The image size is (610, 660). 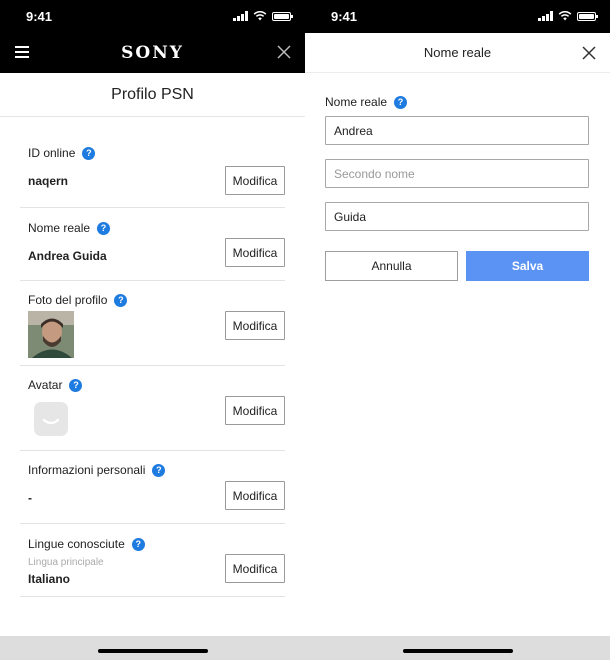 I want to click on modal-header: Nome reale, so click(x=457, y=53).